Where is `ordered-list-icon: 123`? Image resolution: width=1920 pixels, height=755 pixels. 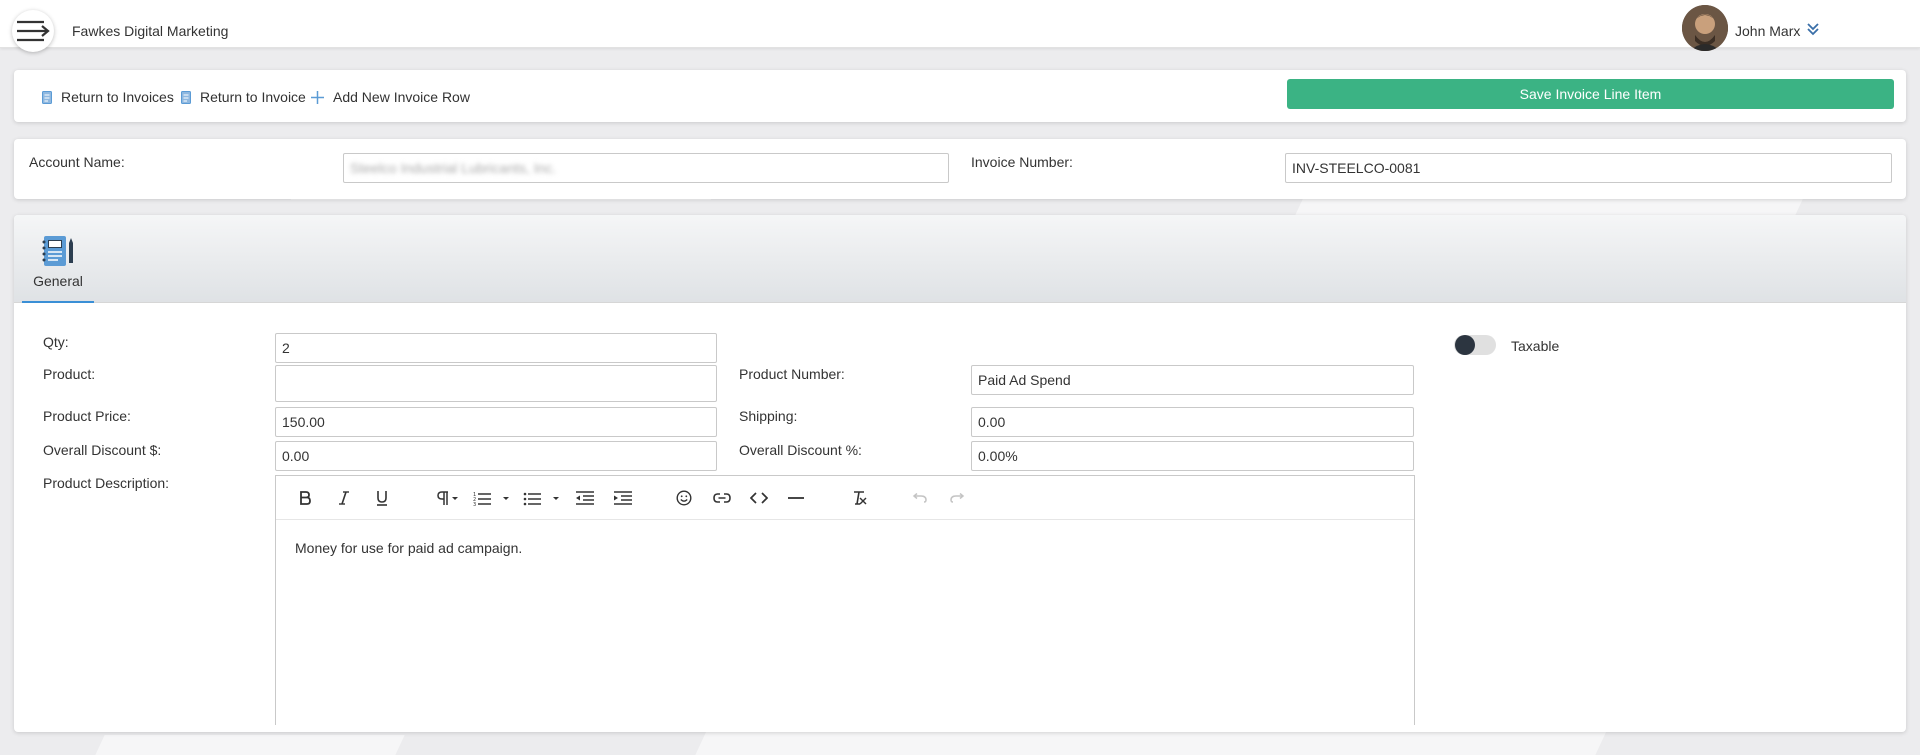 ordered-list-icon: 123 is located at coordinates (492, 498).